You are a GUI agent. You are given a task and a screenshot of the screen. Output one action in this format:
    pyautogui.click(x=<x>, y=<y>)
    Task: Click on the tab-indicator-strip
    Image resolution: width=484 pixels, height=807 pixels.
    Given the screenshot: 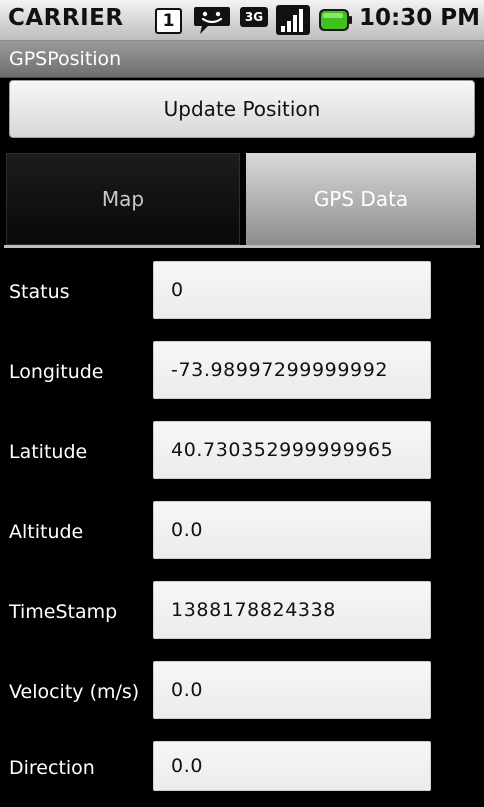 What is the action you would take?
    pyautogui.click(x=242, y=246)
    